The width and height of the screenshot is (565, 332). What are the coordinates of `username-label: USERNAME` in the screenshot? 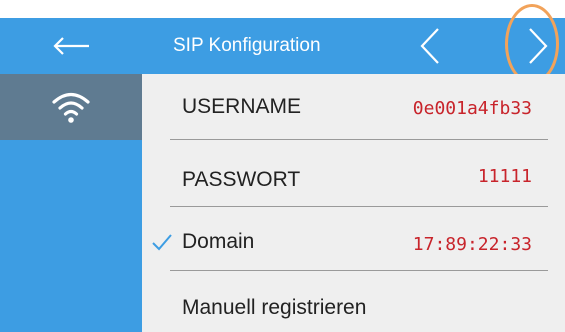 It's located at (242, 106).